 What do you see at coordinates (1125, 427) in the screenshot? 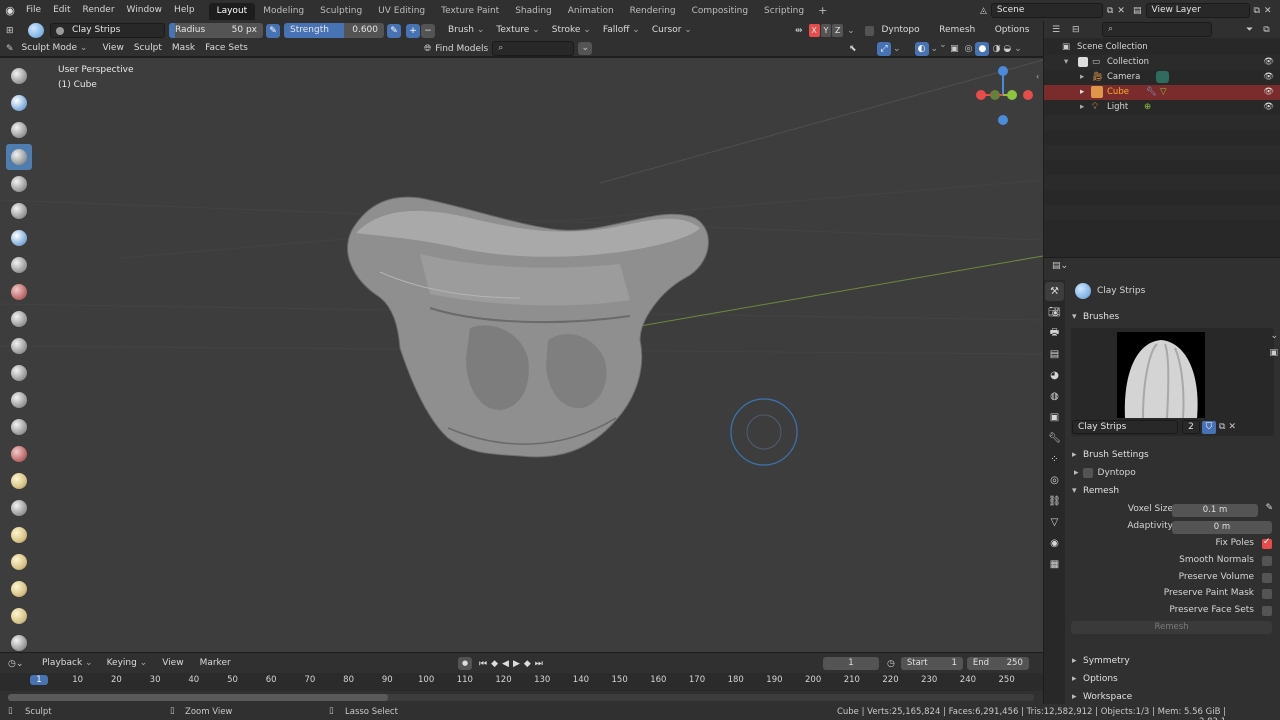
I see `brush-name-field: Clay Strips` at bounding box center [1125, 427].